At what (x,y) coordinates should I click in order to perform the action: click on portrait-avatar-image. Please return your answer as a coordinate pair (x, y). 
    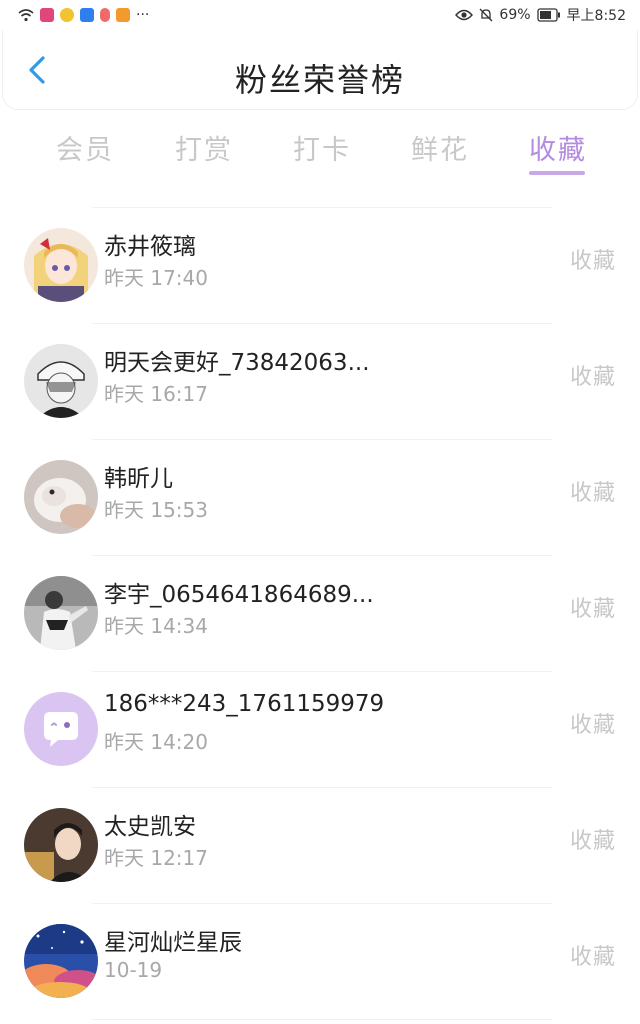
    Looking at the image, I should click on (61, 845).